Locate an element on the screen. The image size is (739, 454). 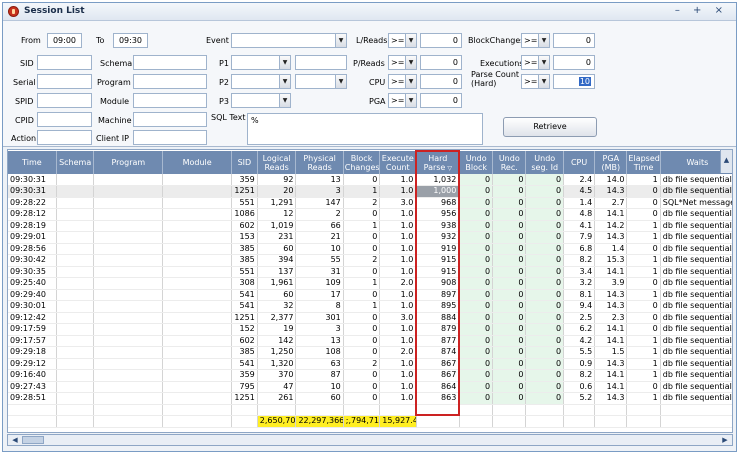
schema-input is located at coordinates (170, 62).